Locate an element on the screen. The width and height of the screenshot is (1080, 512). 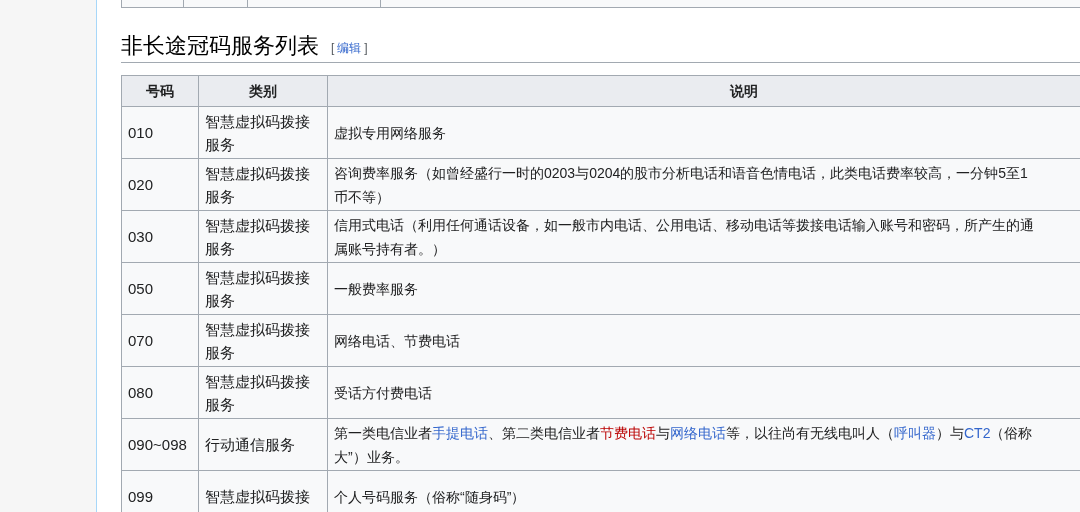
description-text: 网络电话、节费电话 is located at coordinates (397, 340).